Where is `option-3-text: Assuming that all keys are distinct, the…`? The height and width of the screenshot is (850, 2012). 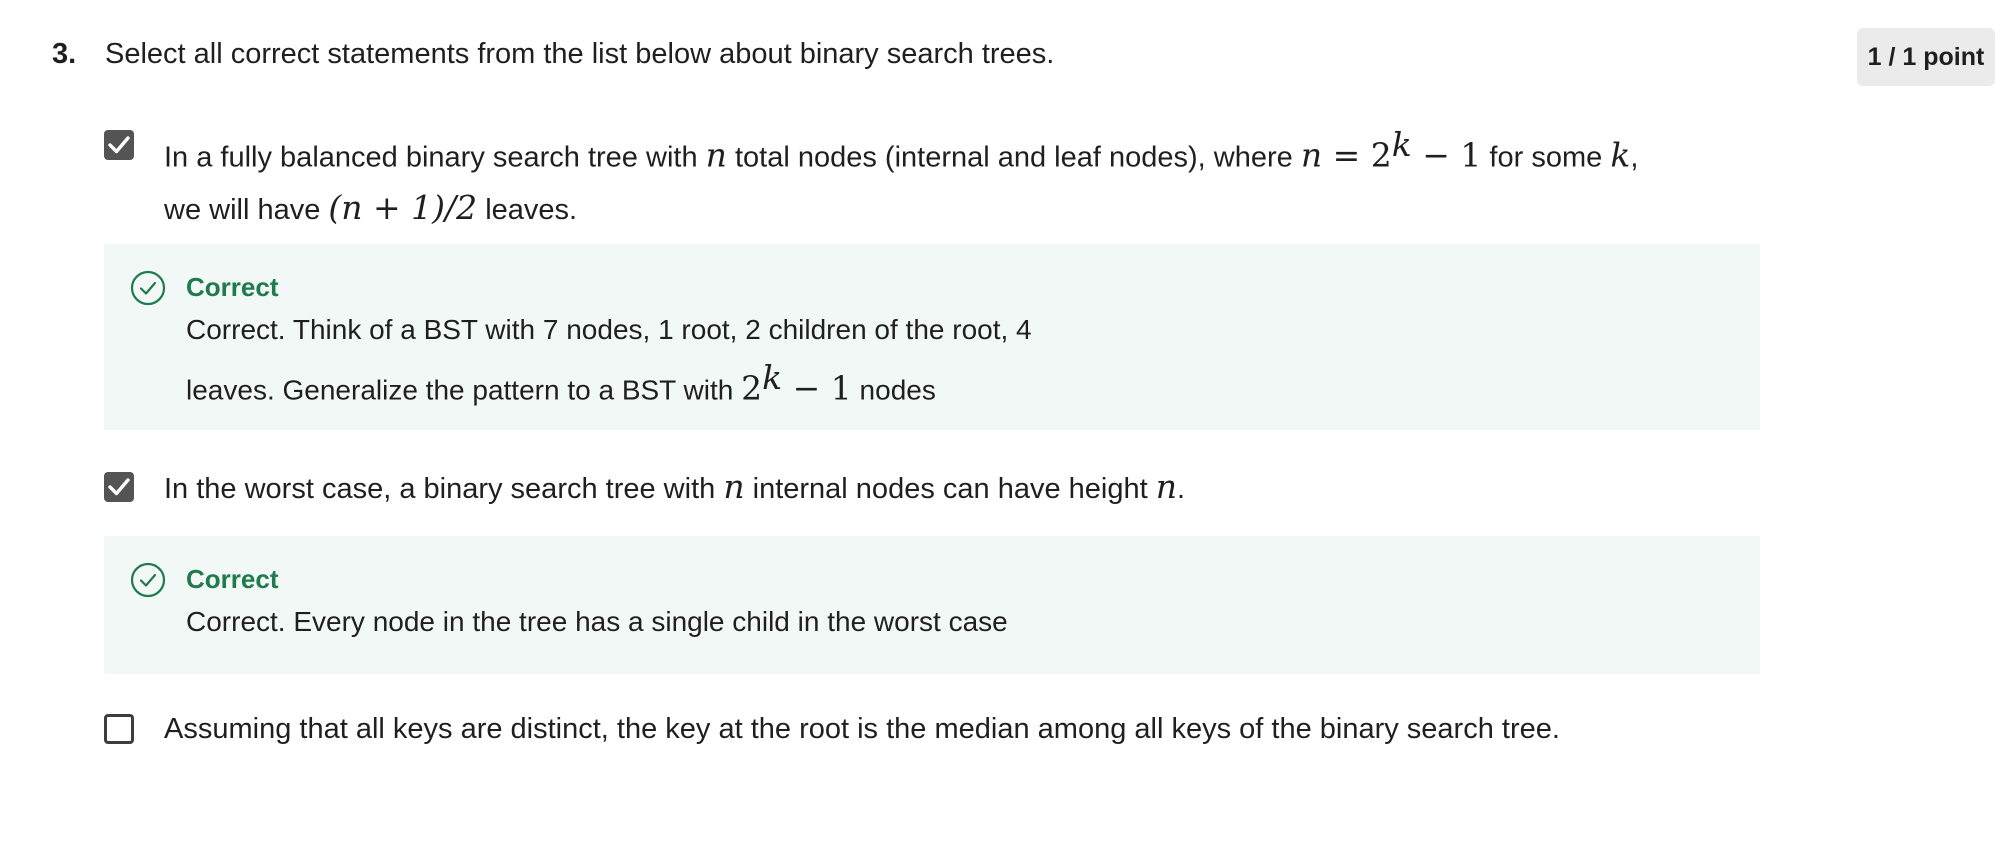 option-3-text: Assuming that all keys are distinct, the… is located at coordinates (862, 729).